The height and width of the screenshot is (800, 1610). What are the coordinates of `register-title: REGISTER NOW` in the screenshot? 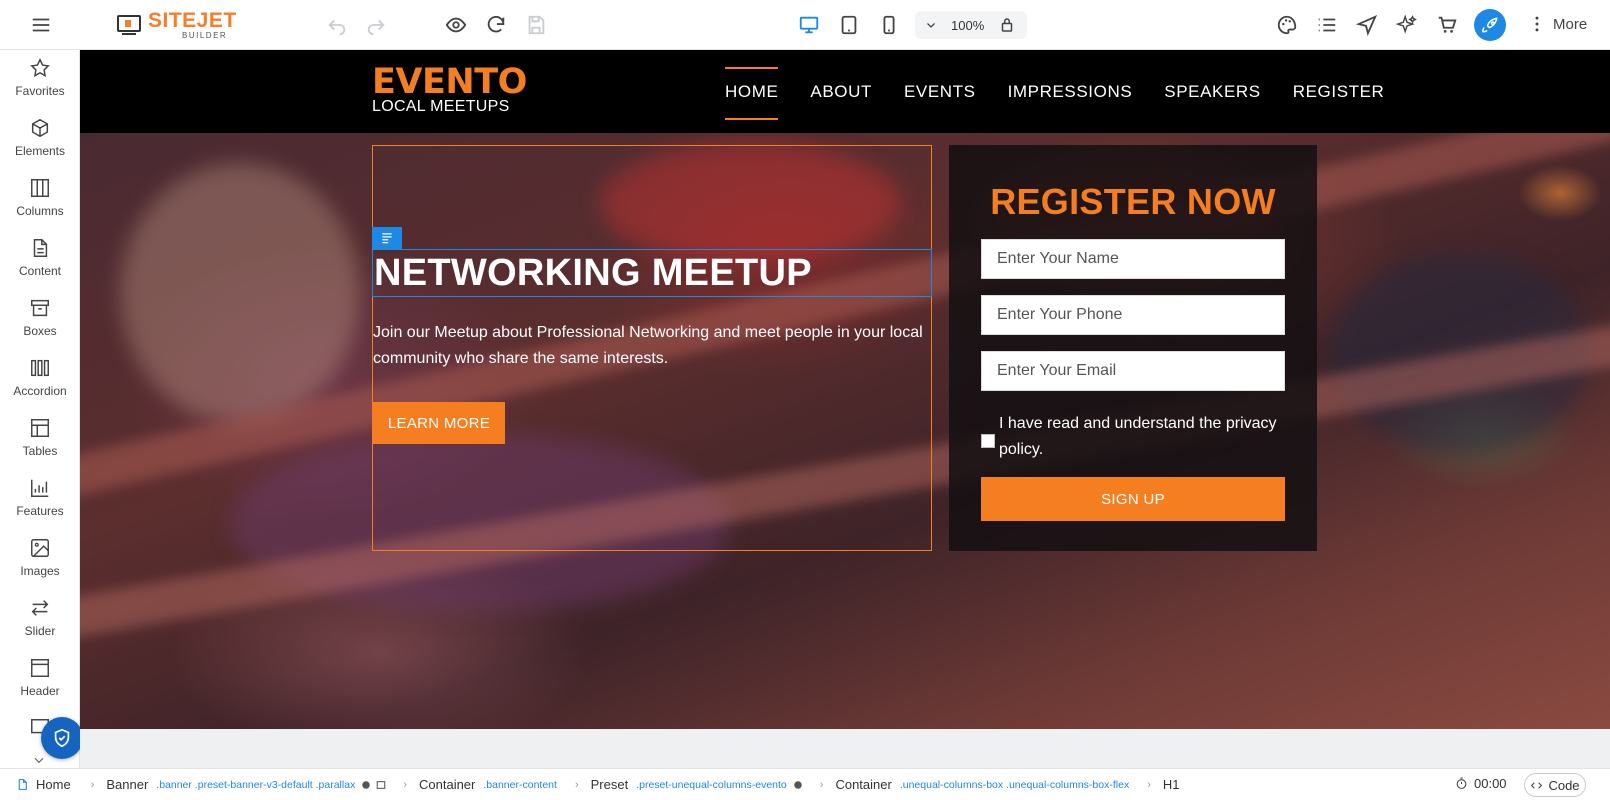 It's located at (1133, 201).